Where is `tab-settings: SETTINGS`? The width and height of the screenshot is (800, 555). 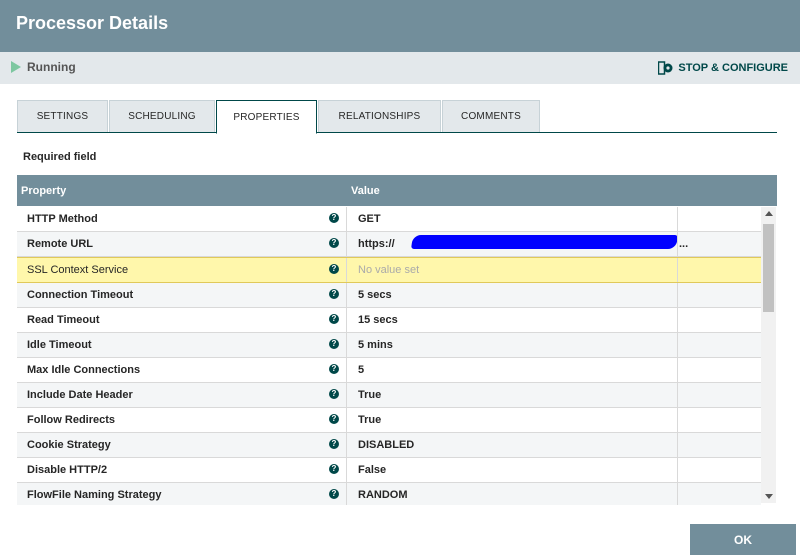
tab-settings: SETTINGS is located at coordinates (62, 116).